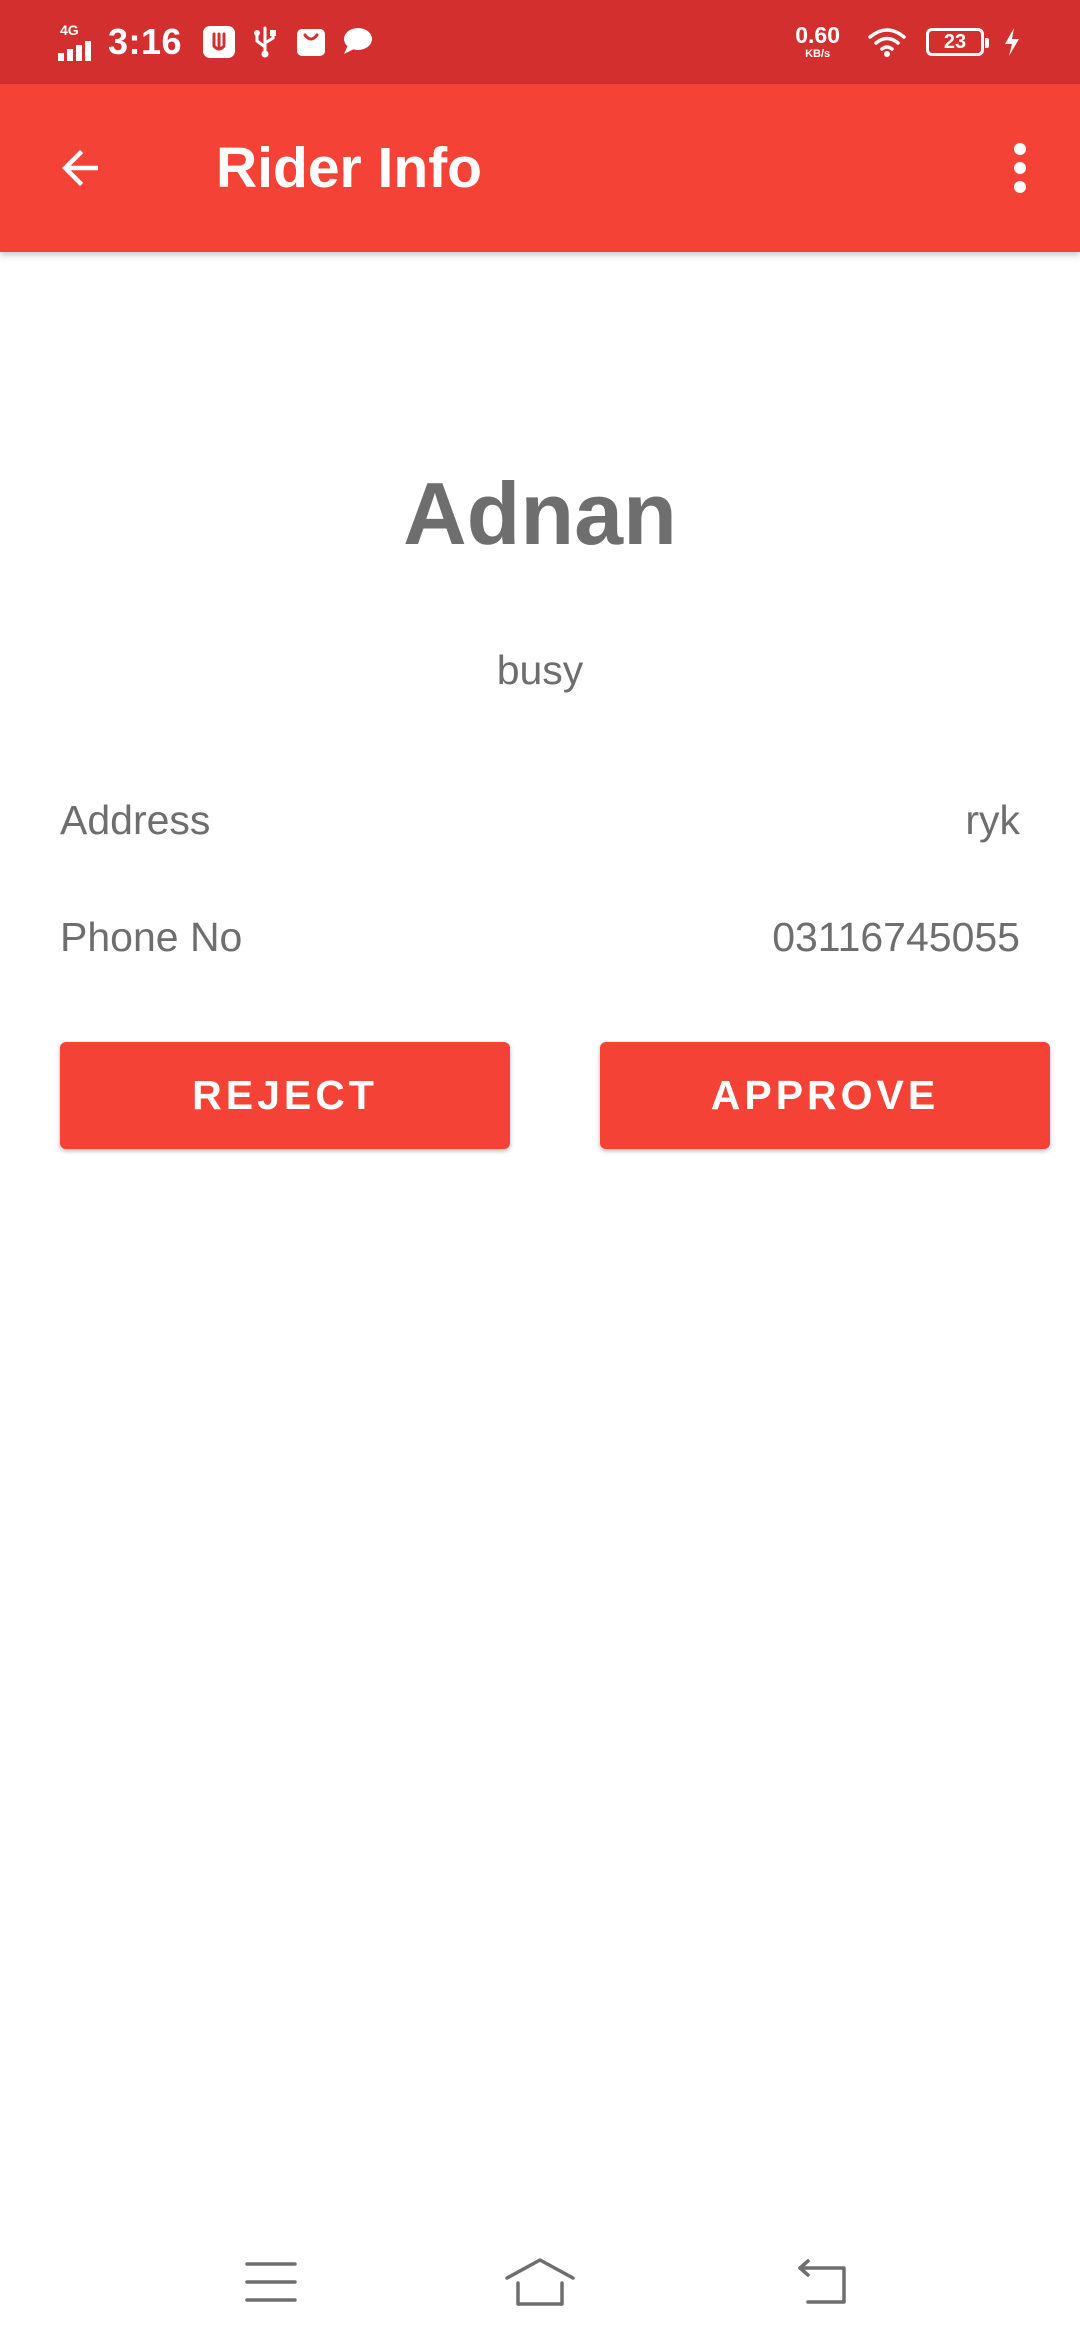 The height and width of the screenshot is (2340, 1080). Describe the element at coordinates (285, 1095) in the screenshot. I see `reject-button: REJECT` at that location.